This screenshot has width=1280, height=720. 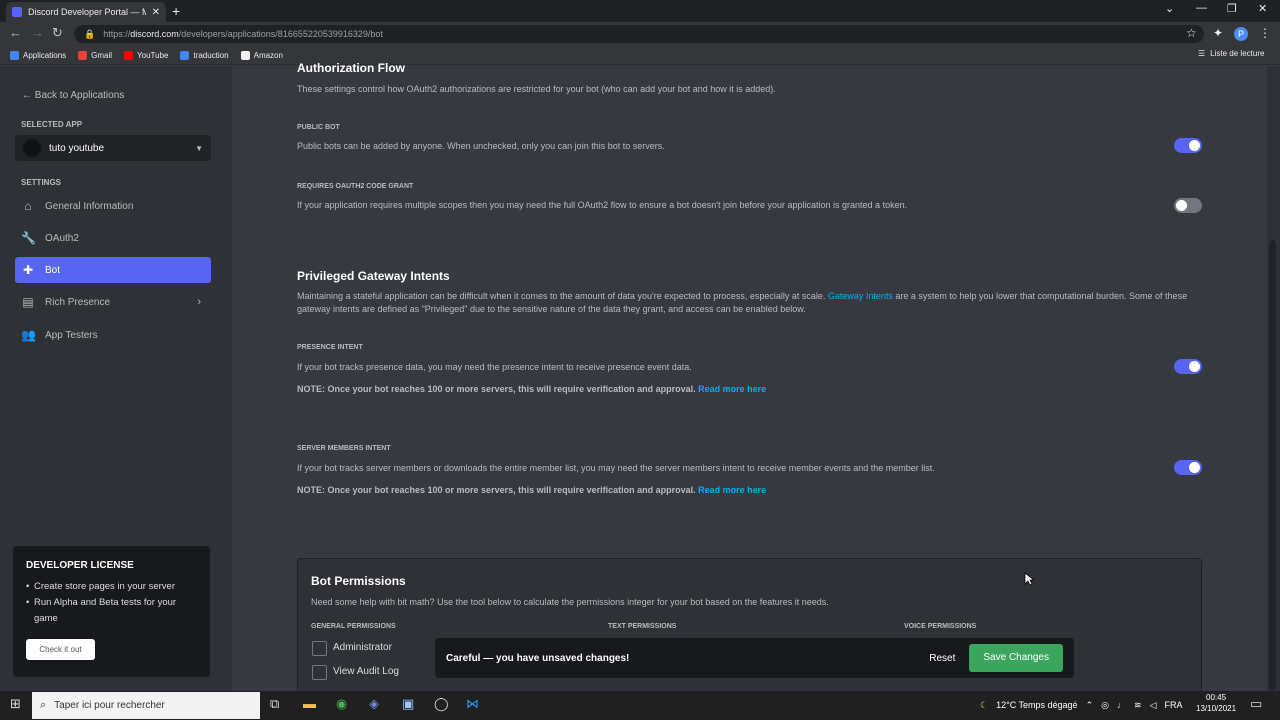 What do you see at coordinates (309, 703) in the screenshot?
I see `file-explorer-icon: ▬` at bounding box center [309, 703].